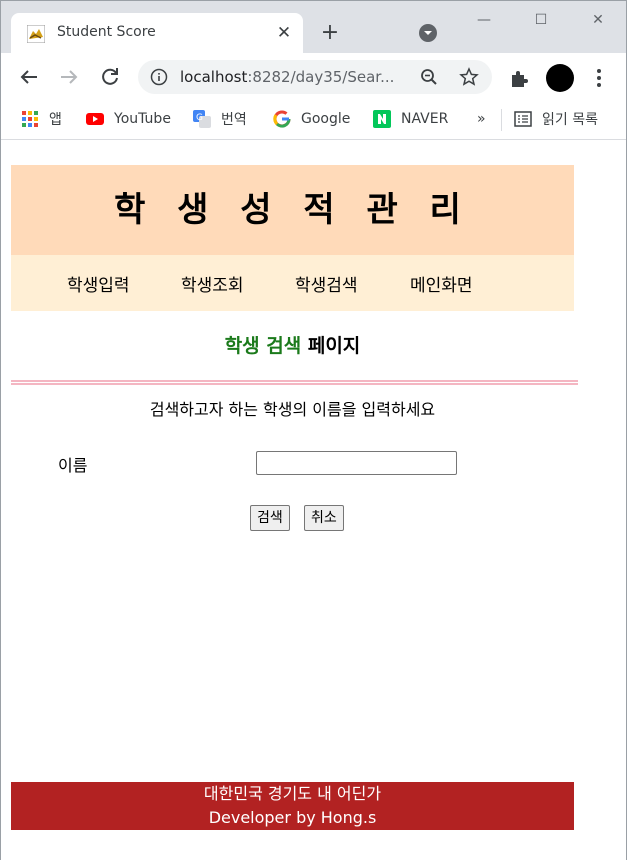 This screenshot has height=860, width=627. I want to click on bookmark-star-icon, so click(469, 77).